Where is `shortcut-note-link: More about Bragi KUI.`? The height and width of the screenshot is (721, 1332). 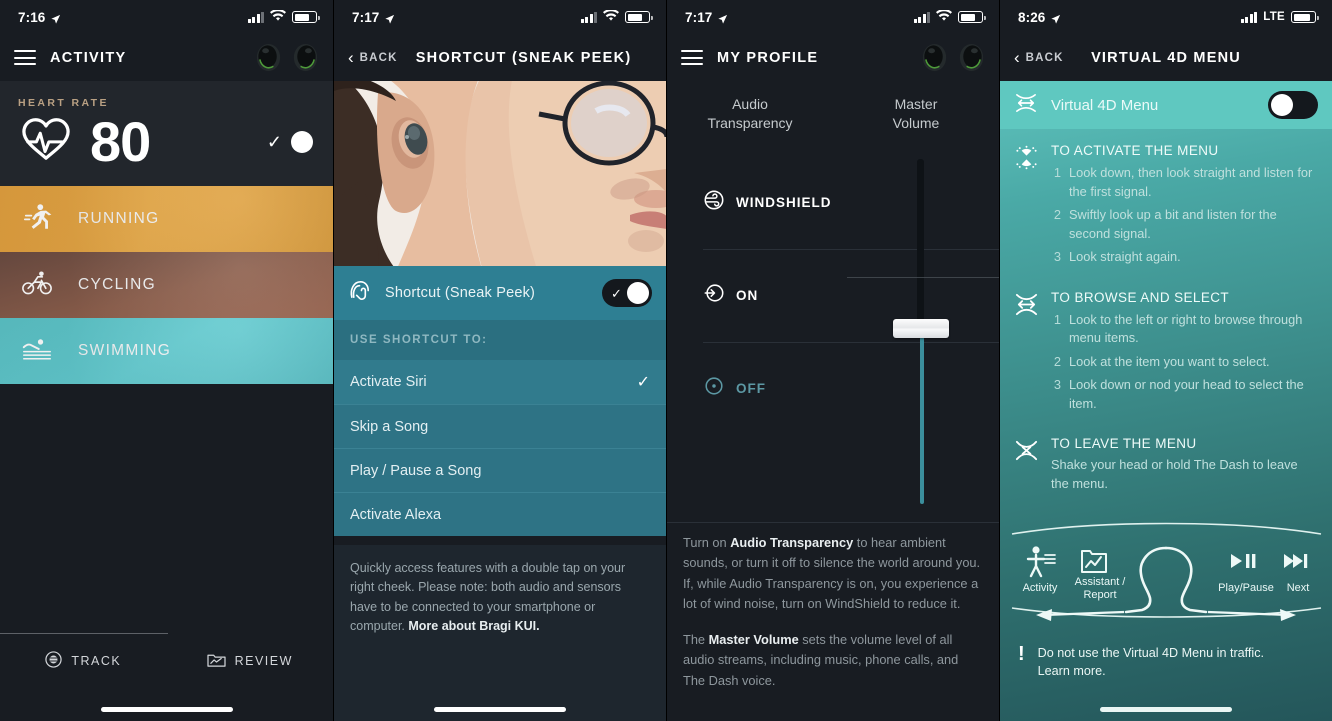
shortcut-note-link: More about Bragi KUI. is located at coordinates (473, 626).